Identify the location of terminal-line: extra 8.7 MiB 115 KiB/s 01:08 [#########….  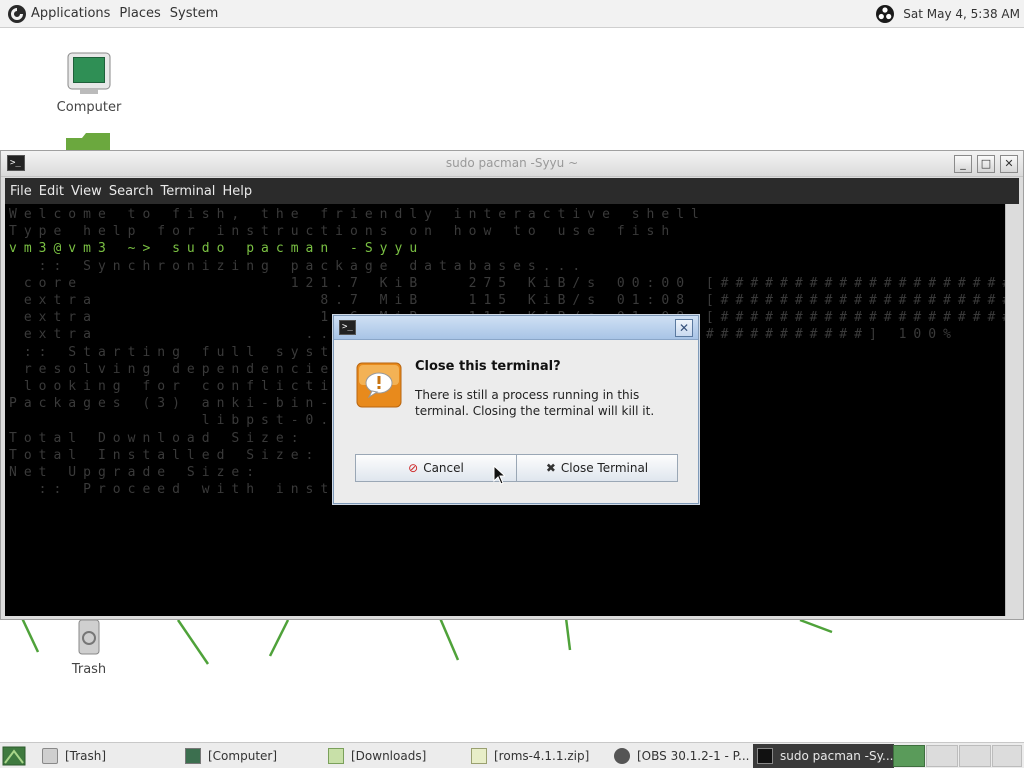
(514, 301).